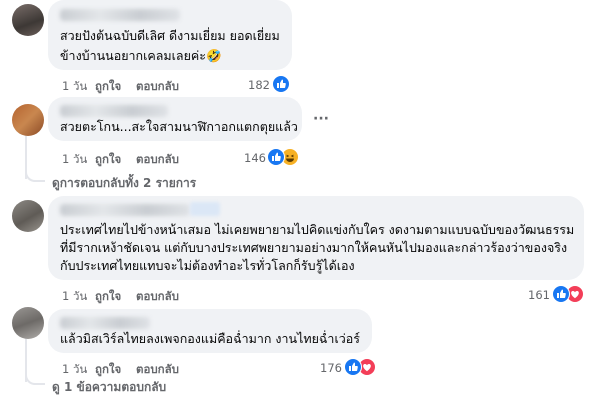 The width and height of the screenshot is (600, 405). Describe the element at coordinates (179, 126) in the screenshot. I see `comment-text-line: สวยตะโกน...สะใจสามนาฬิกาอกแตกตุยแล้ว` at that location.